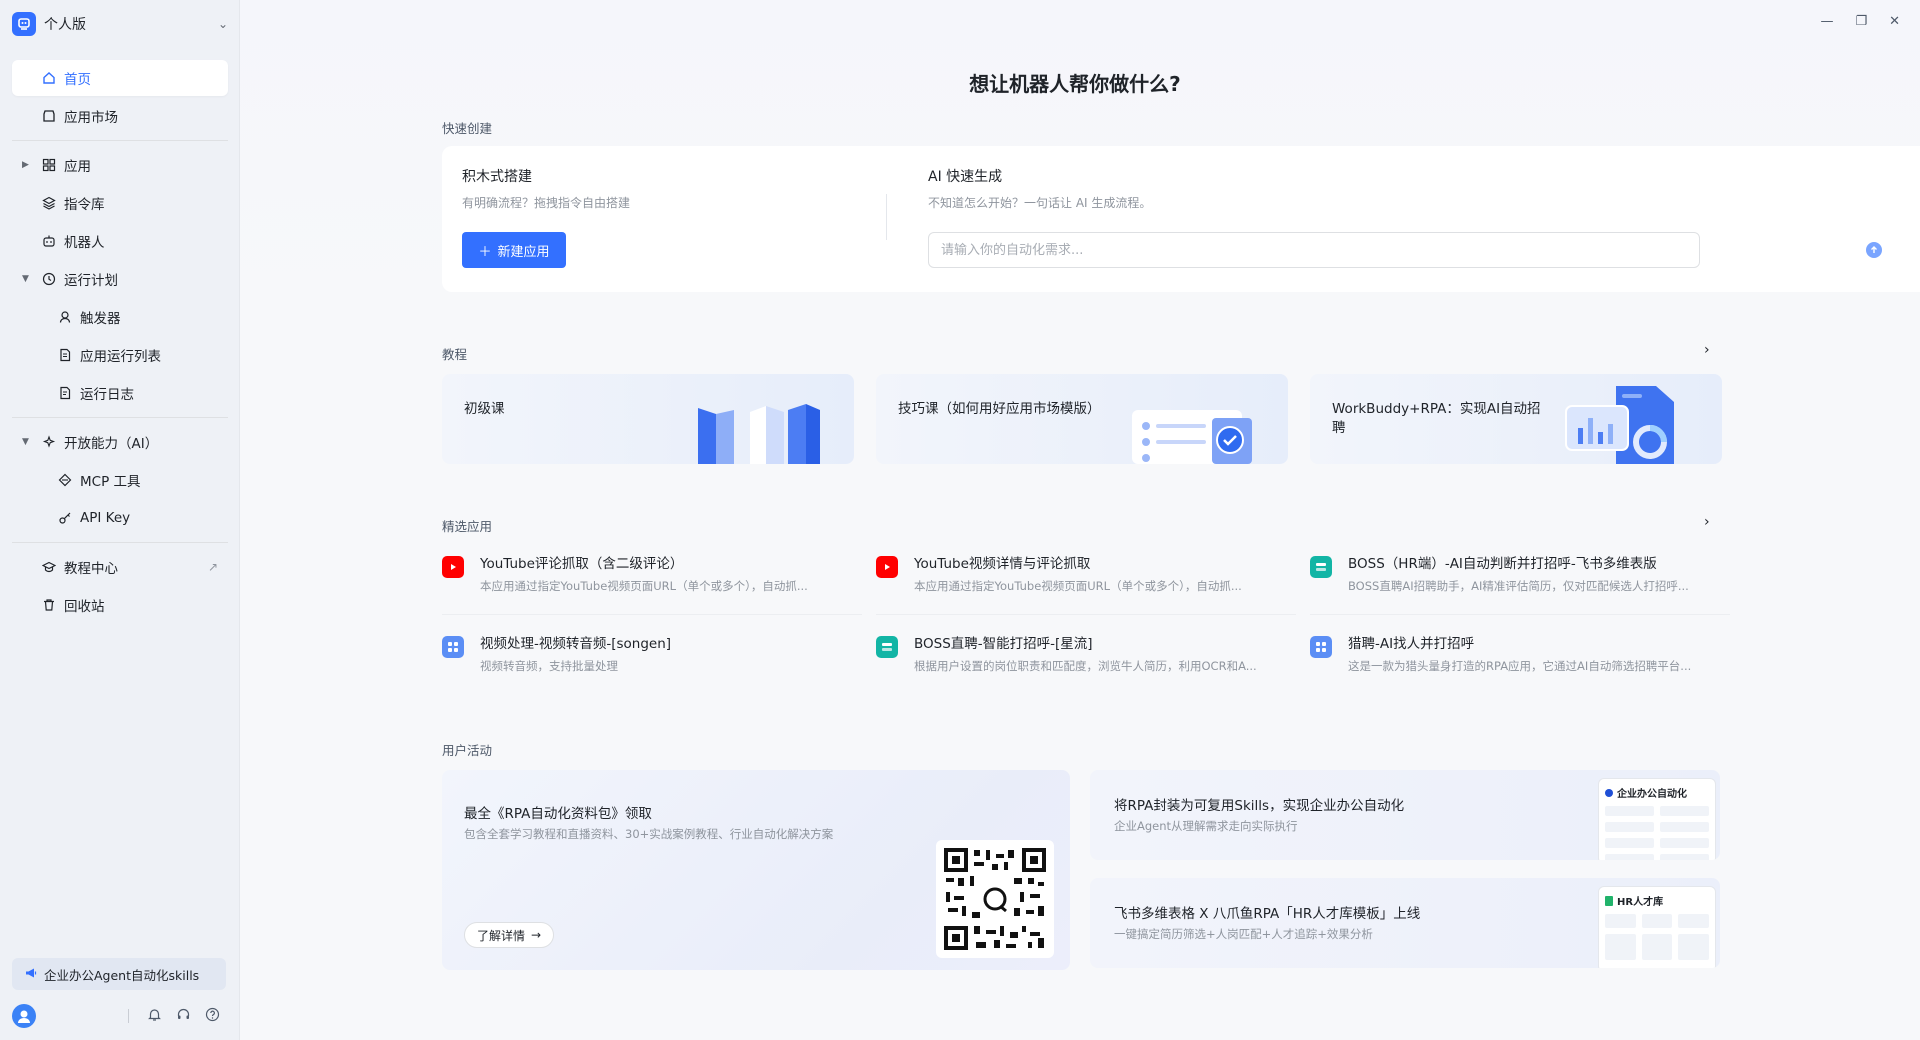 The height and width of the screenshot is (1040, 1920). Describe the element at coordinates (1874, 250) in the screenshot. I see `send-arrow-icon` at that location.